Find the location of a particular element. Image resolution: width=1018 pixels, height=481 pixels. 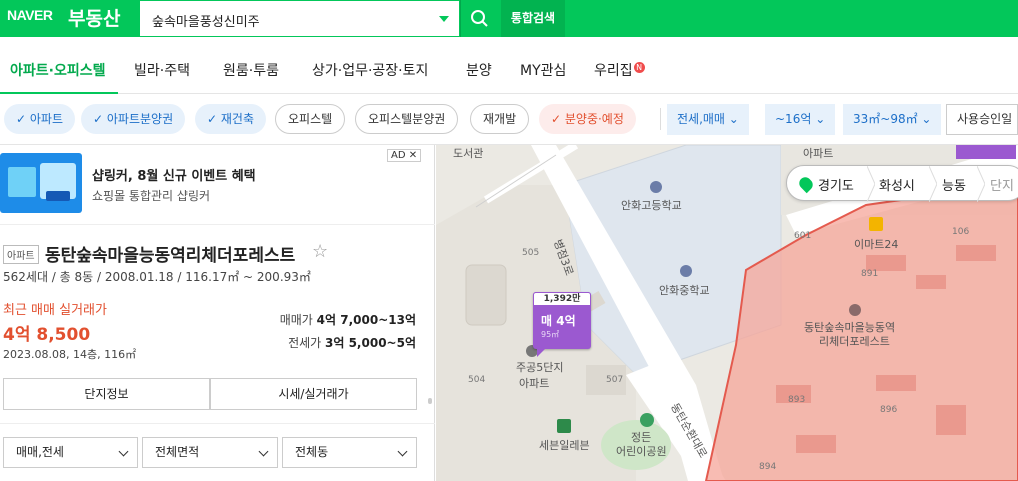

jeonse-price-value: 3억 5,000~5억 is located at coordinates (370, 343).